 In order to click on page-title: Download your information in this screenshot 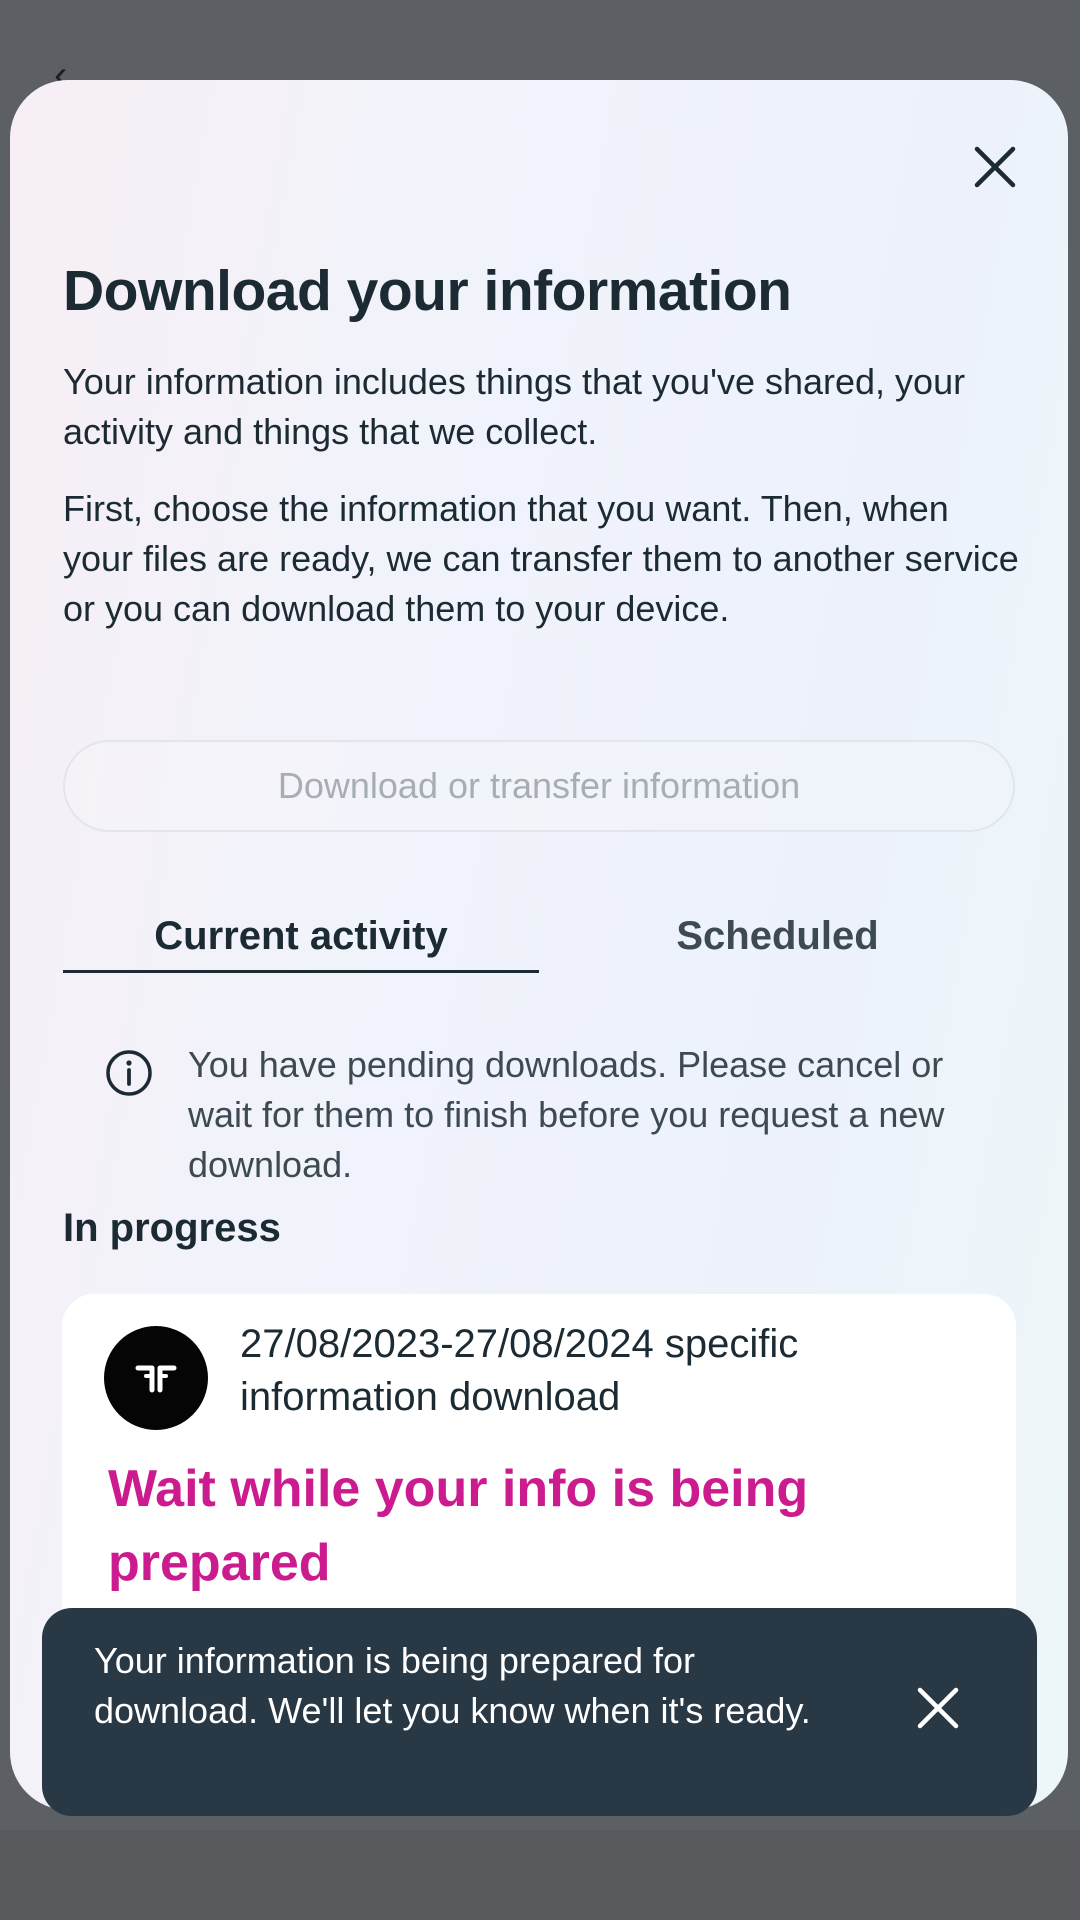, I will do `click(427, 291)`.